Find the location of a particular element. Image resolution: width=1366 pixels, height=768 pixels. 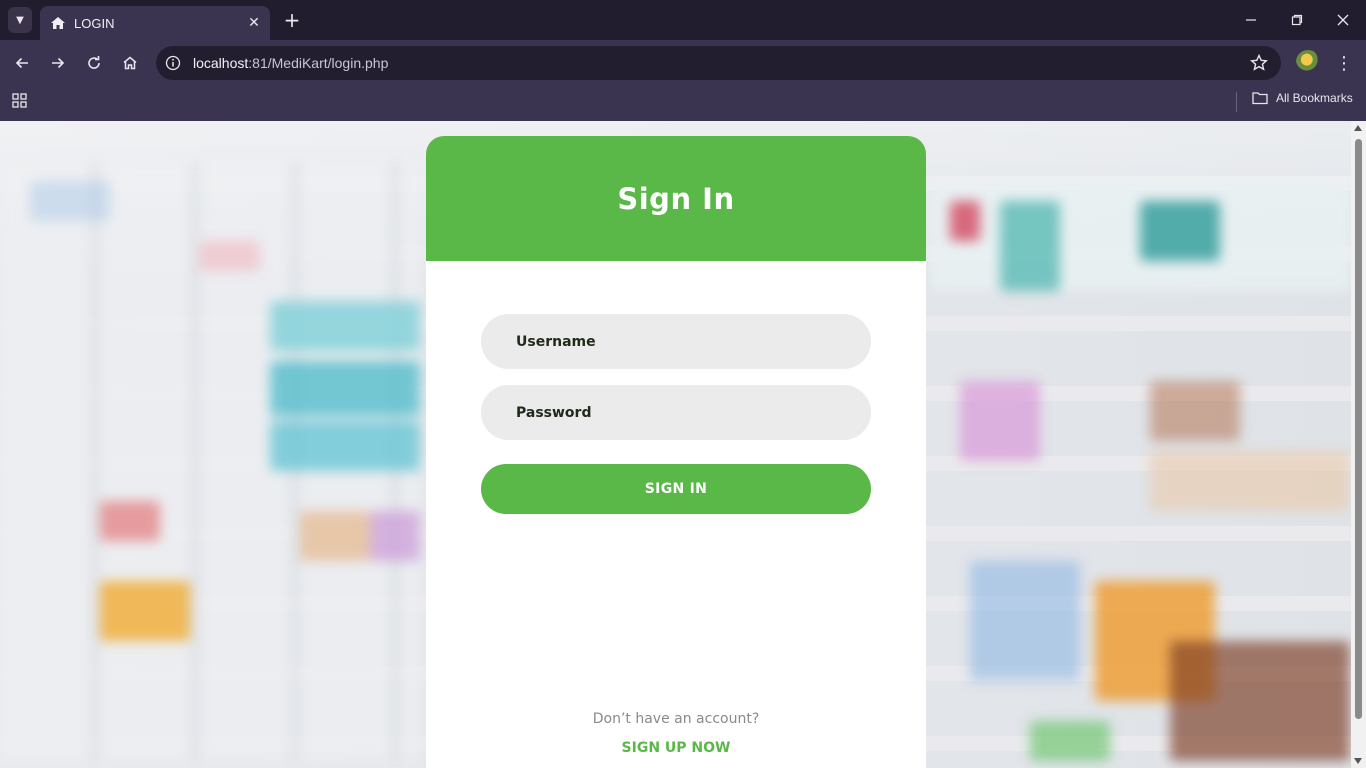

all-bookmarks-button: All Bookmarks is located at coordinates (1302, 98).